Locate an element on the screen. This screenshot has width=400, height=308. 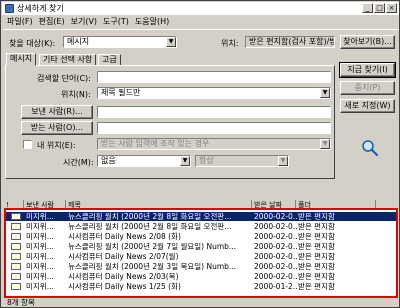
keyword-input is located at coordinates (214, 77).